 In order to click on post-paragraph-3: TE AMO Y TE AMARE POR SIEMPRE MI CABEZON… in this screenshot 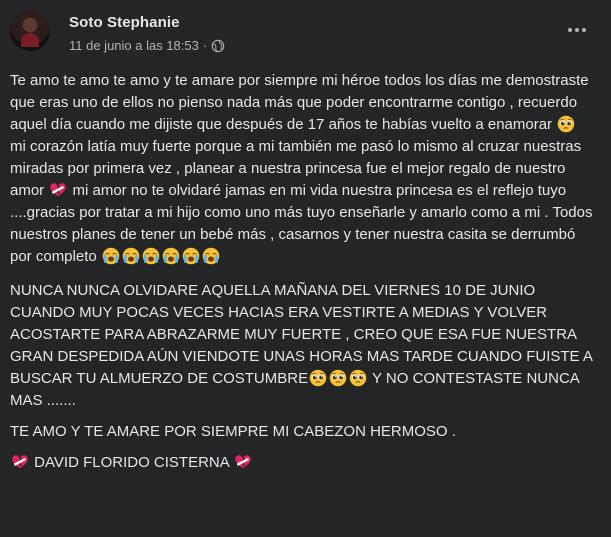, I will do `click(233, 431)`.